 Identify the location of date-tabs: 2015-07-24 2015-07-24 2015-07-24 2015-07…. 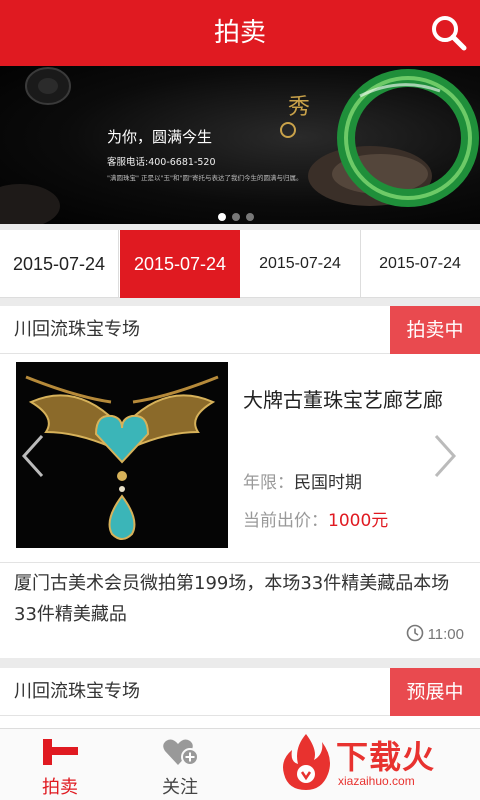
(240, 264).